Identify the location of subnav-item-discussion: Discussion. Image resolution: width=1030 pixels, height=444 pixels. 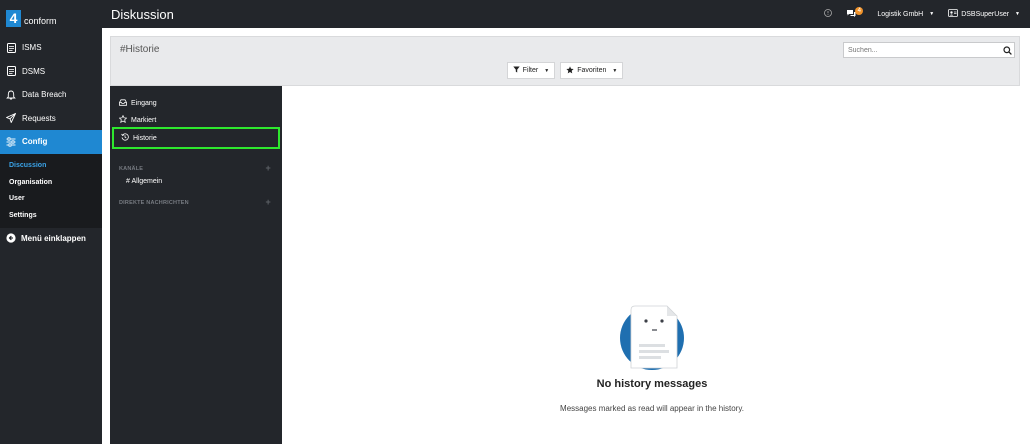
(51, 166).